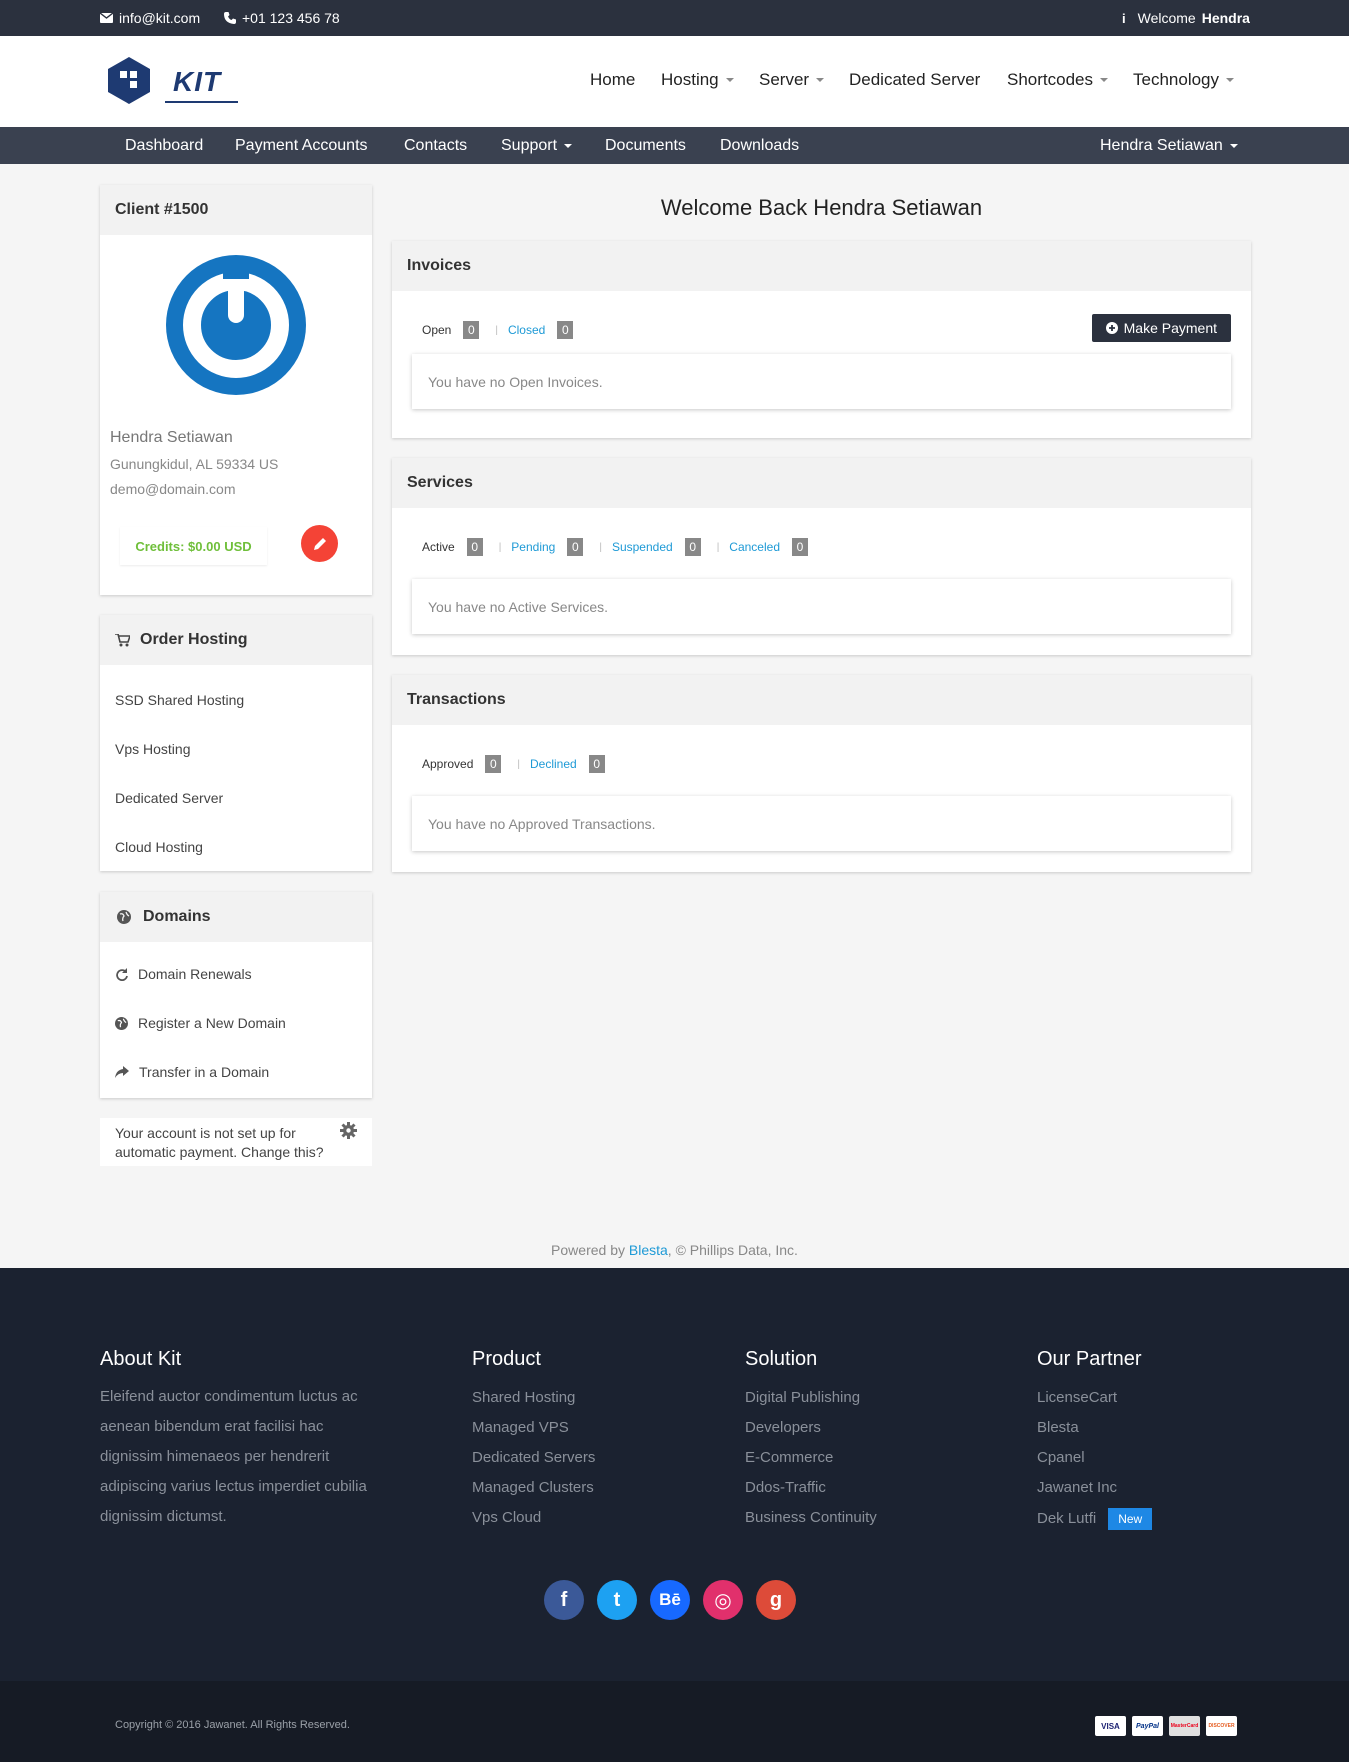  I want to click on footer-link: Ddos-Traffic, so click(811, 1493).